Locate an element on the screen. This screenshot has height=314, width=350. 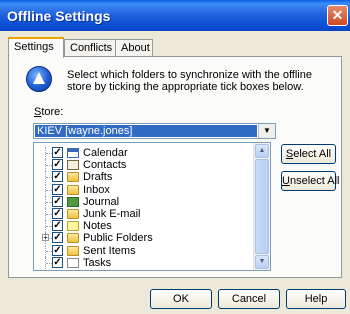
tab-about: About is located at coordinates (134, 48).